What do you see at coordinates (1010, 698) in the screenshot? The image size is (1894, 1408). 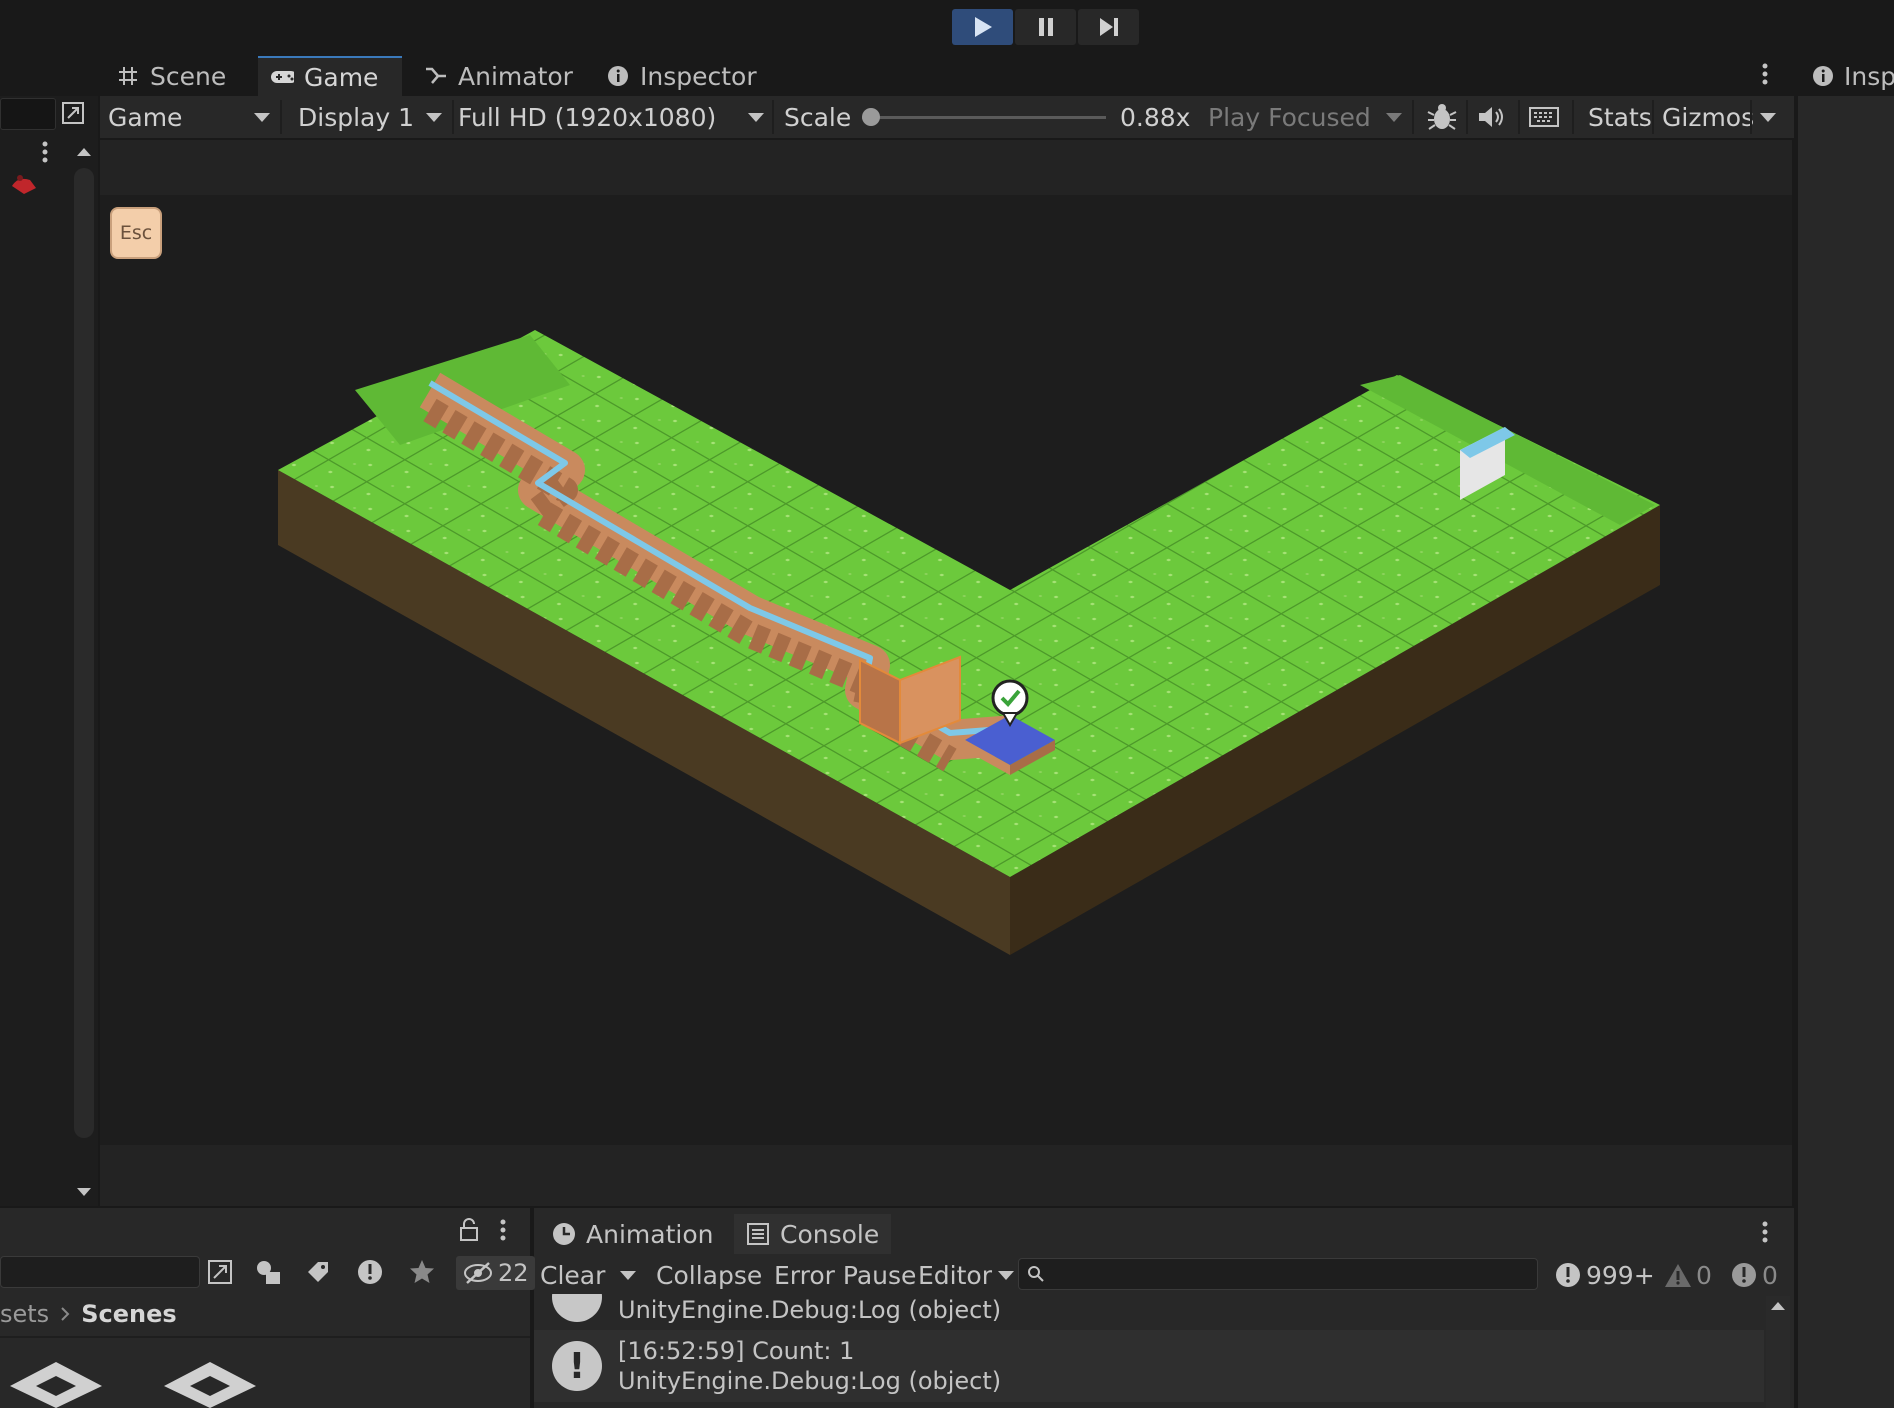 I see `checkmark-icon` at bounding box center [1010, 698].